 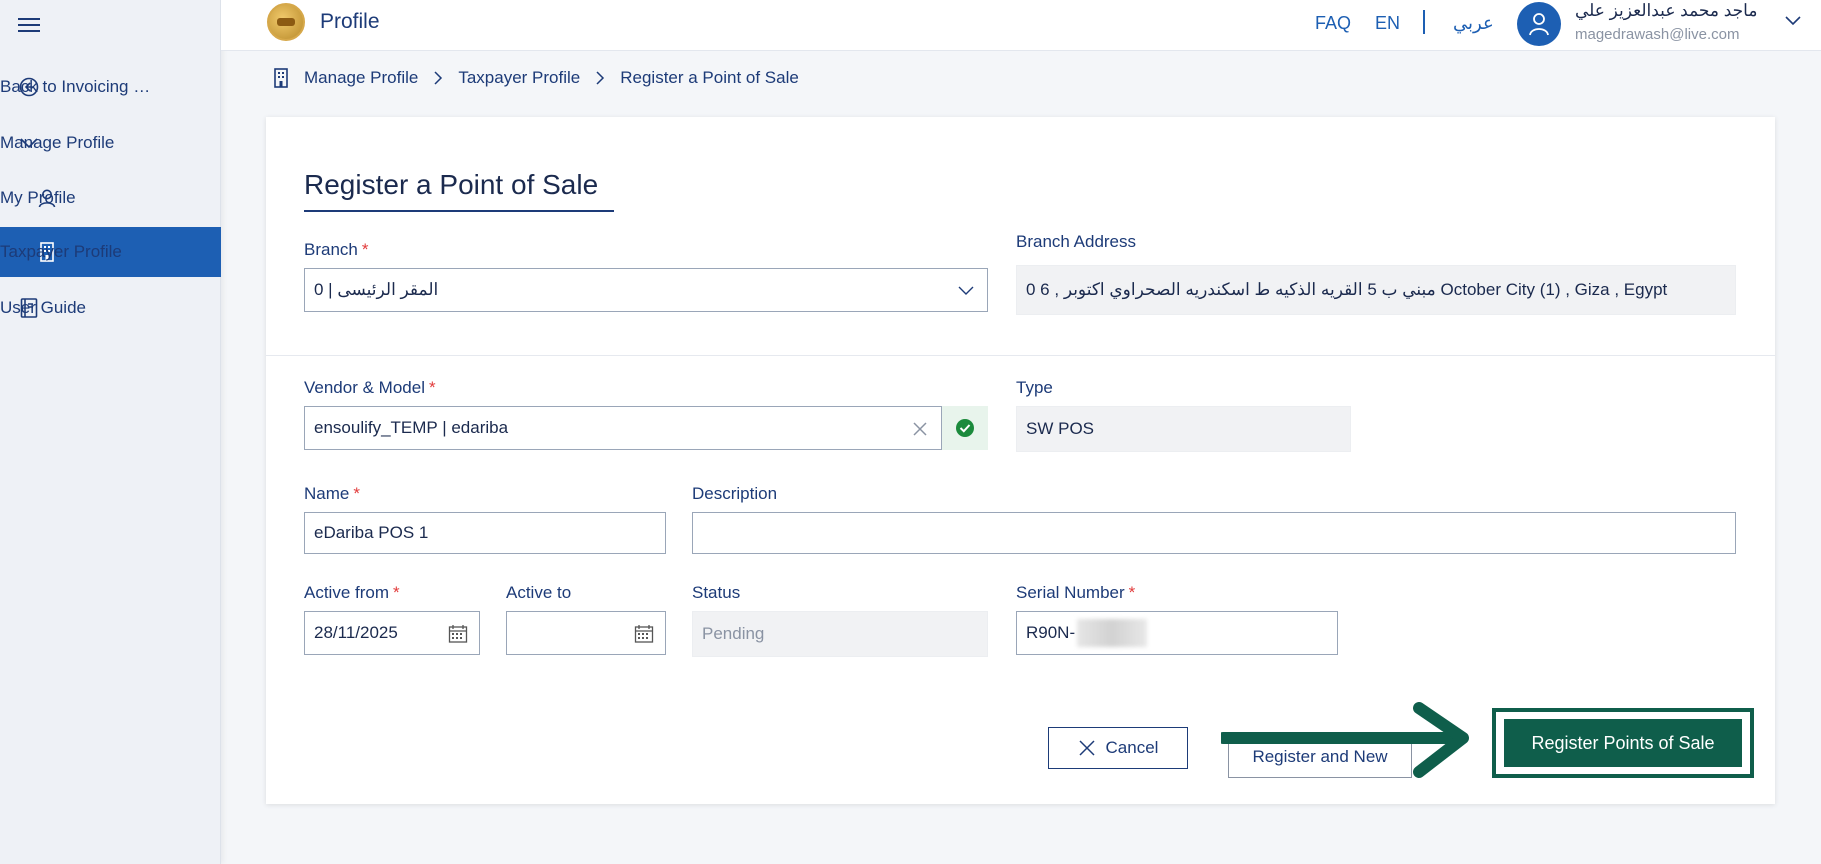 What do you see at coordinates (1177, 633) in the screenshot?
I see `serial-number-input: R90N-` at bounding box center [1177, 633].